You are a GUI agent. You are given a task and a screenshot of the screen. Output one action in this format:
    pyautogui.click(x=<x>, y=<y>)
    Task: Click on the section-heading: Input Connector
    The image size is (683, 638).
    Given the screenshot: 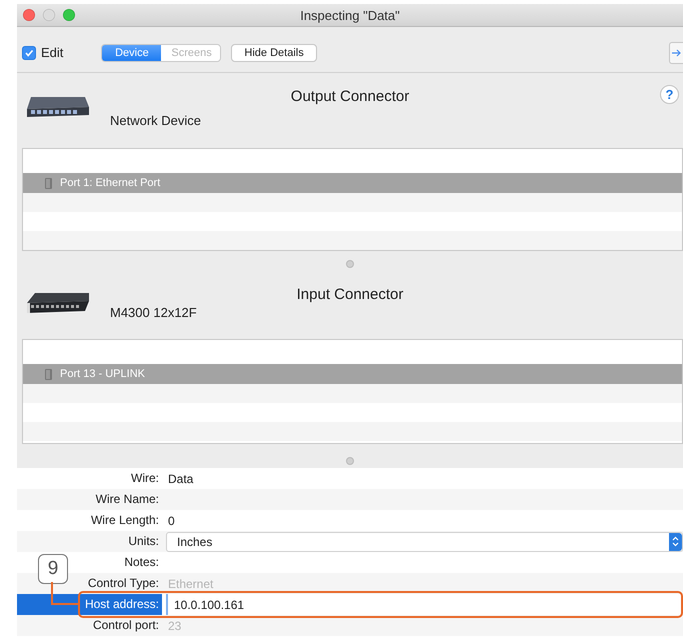 What is the action you would take?
    pyautogui.click(x=350, y=294)
    